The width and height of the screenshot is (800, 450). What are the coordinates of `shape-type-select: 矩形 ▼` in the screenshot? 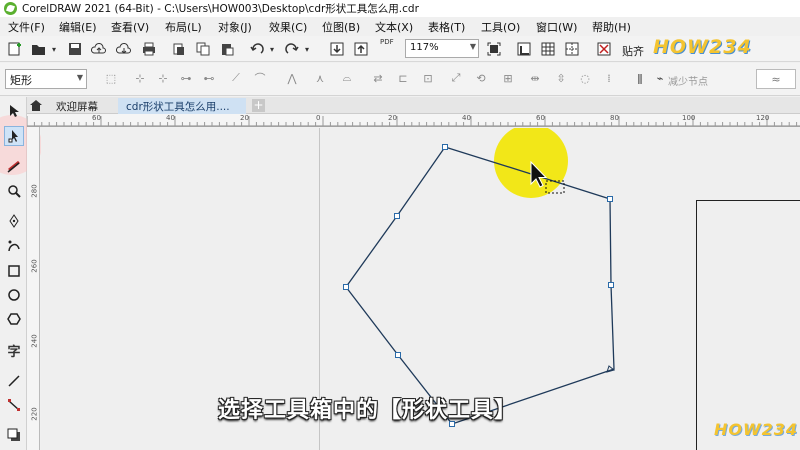 It's located at (46, 79).